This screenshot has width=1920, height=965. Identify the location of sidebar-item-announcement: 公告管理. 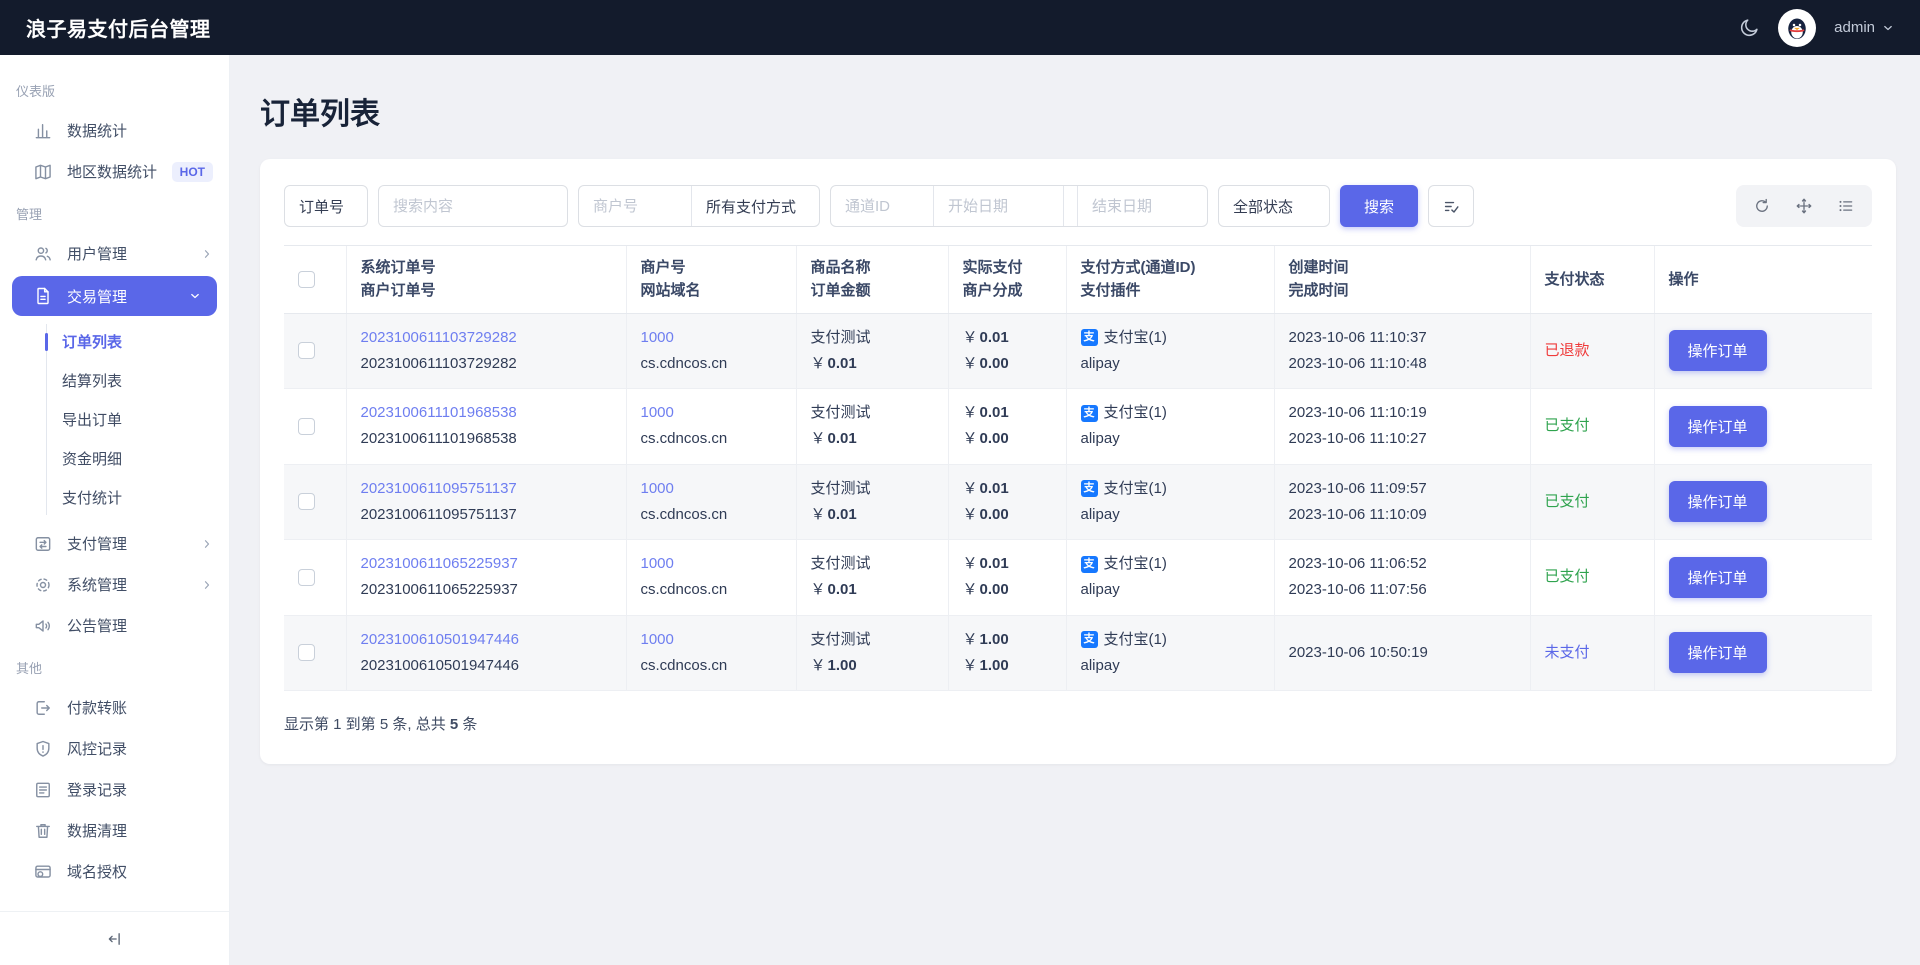
(114, 625).